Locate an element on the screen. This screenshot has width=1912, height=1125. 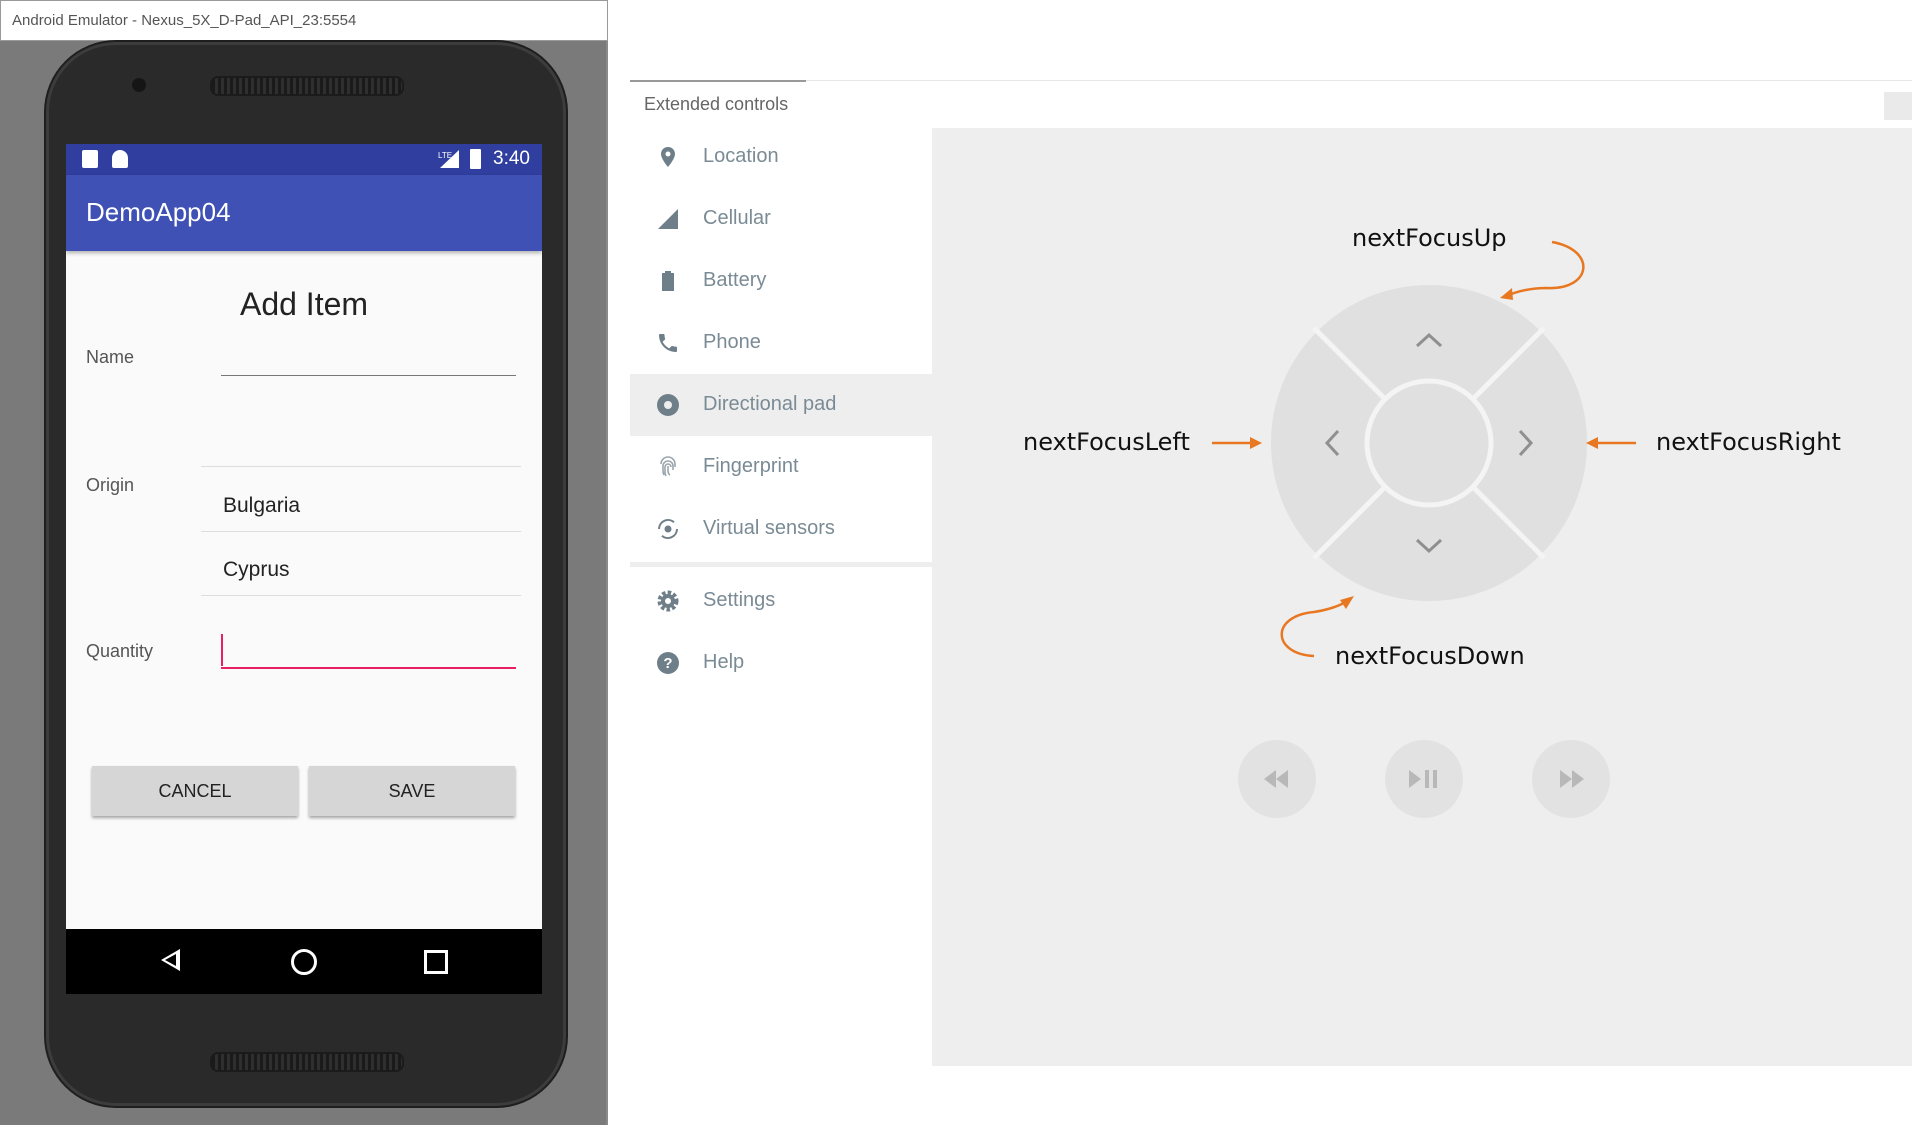
speaker-grille-top is located at coordinates (307, 86).